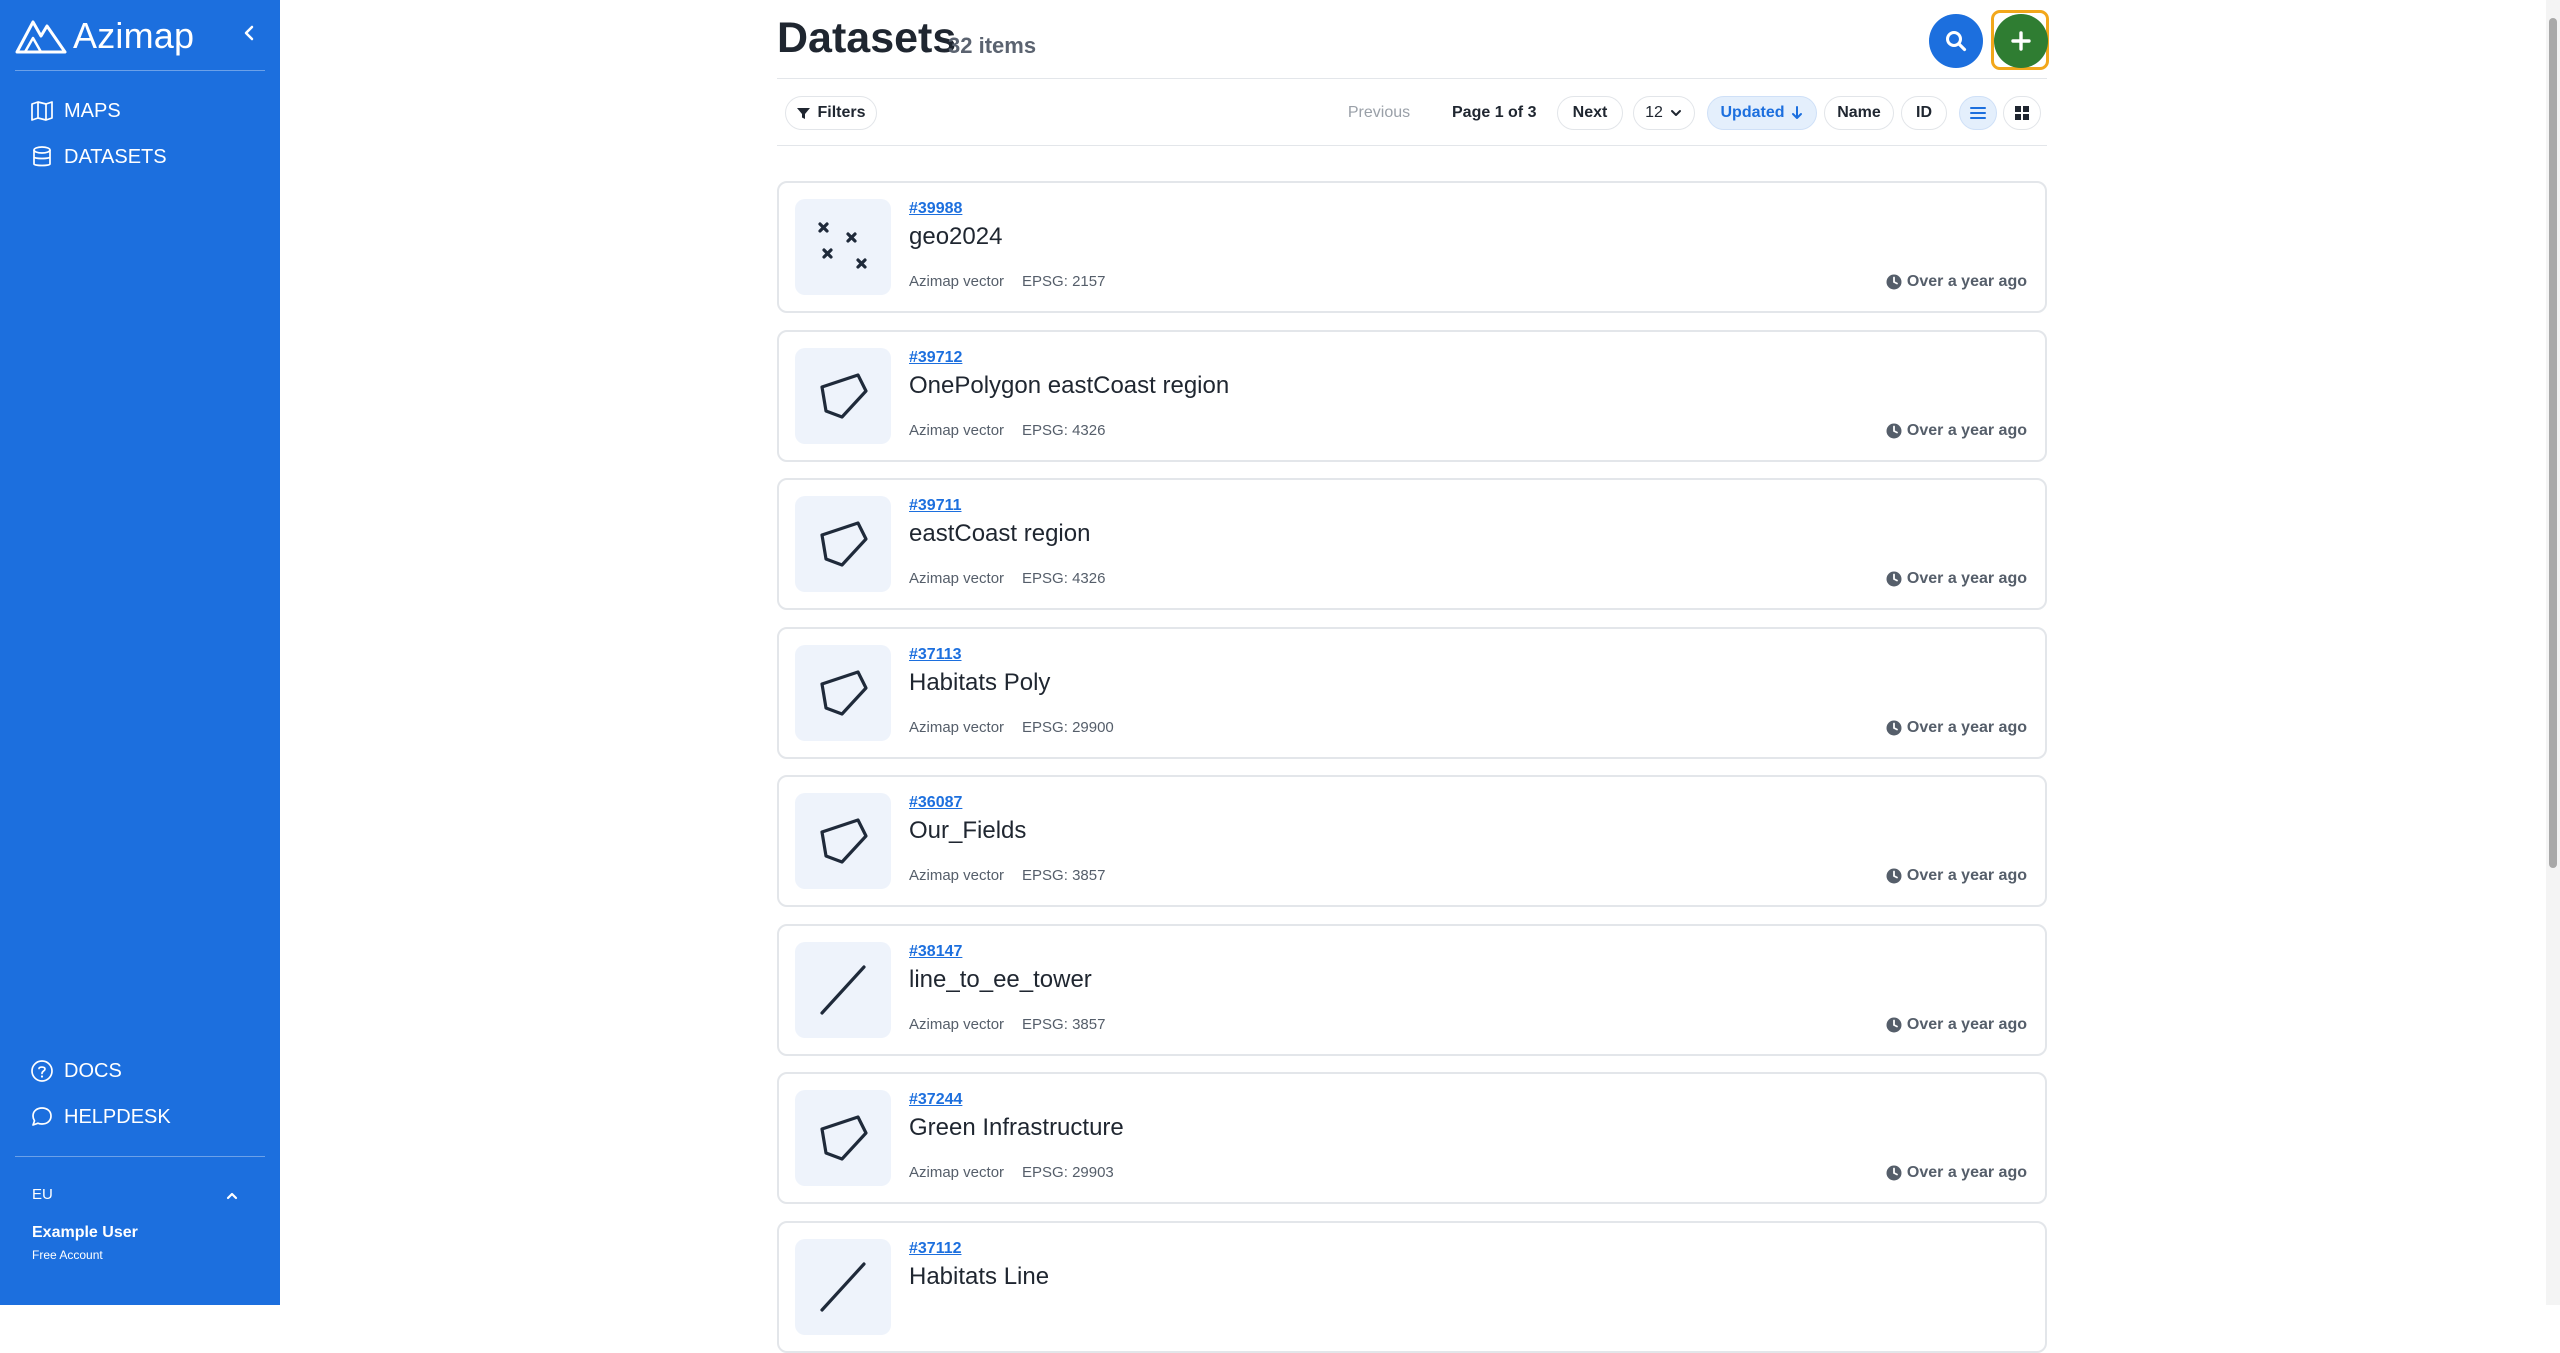  Describe the element at coordinates (1924, 113) in the screenshot. I see `sort-id-button: ID` at that location.